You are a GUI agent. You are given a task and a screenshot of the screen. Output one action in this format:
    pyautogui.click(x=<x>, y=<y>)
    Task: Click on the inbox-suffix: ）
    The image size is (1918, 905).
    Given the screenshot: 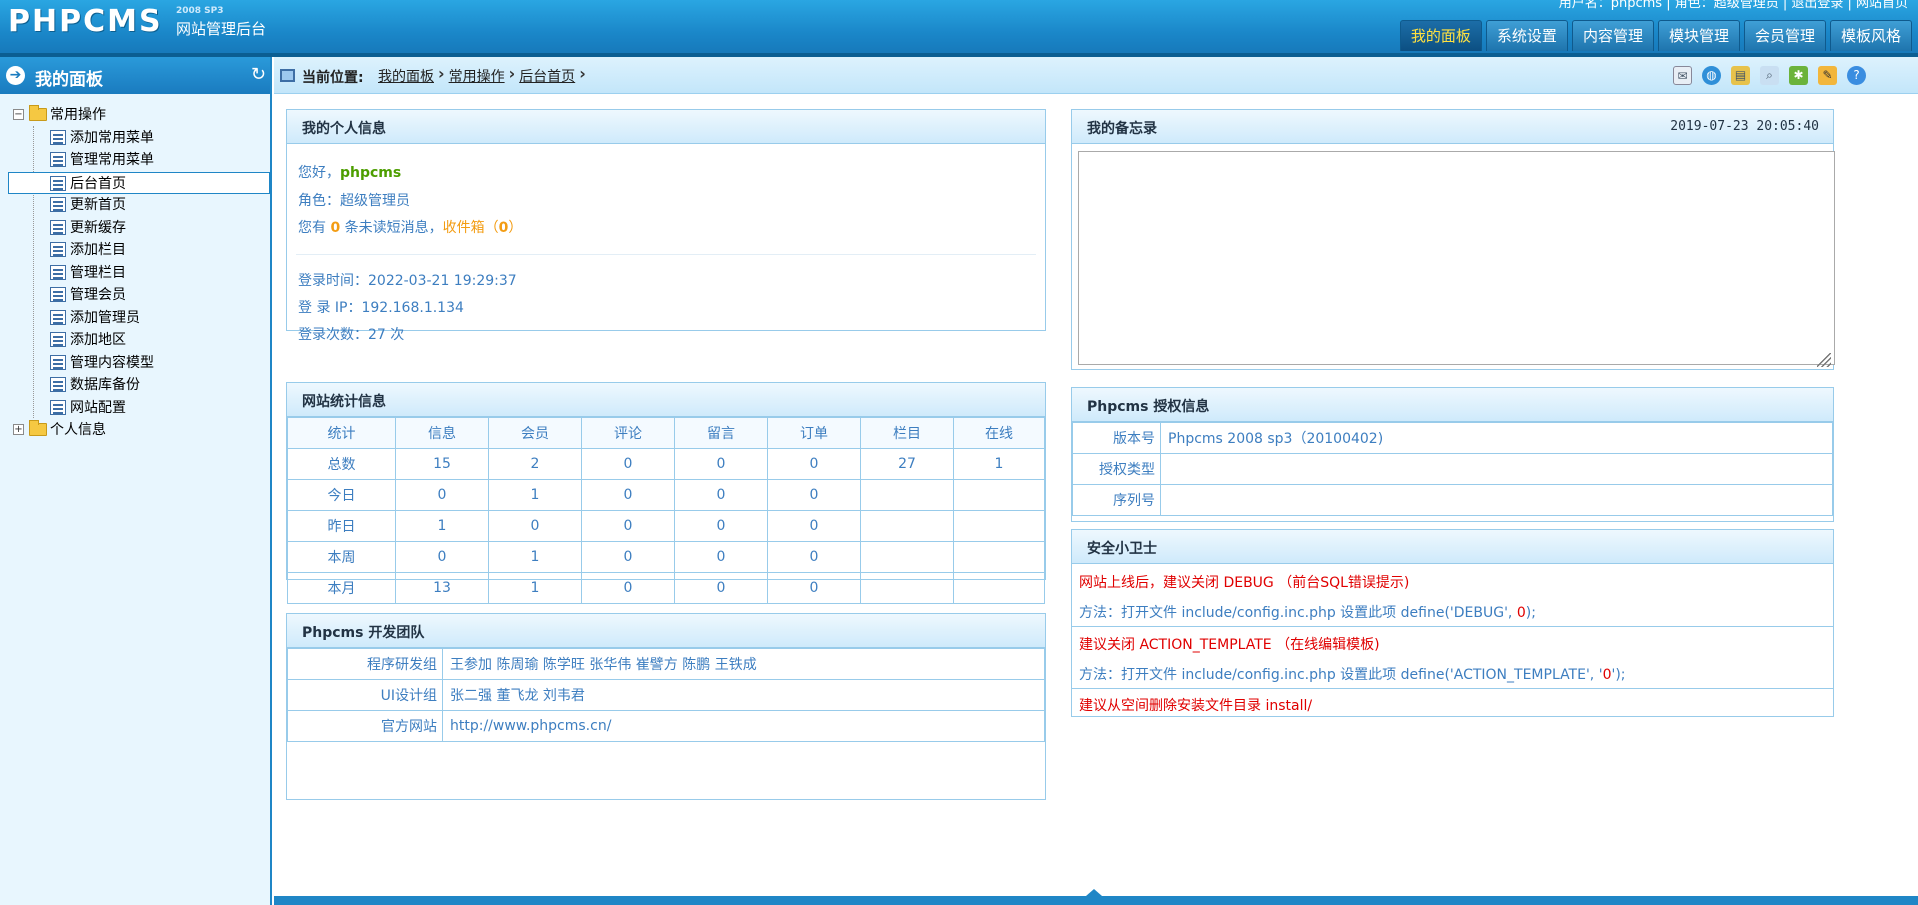 What is the action you would take?
    pyautogui.click(x=515, y=228)
    